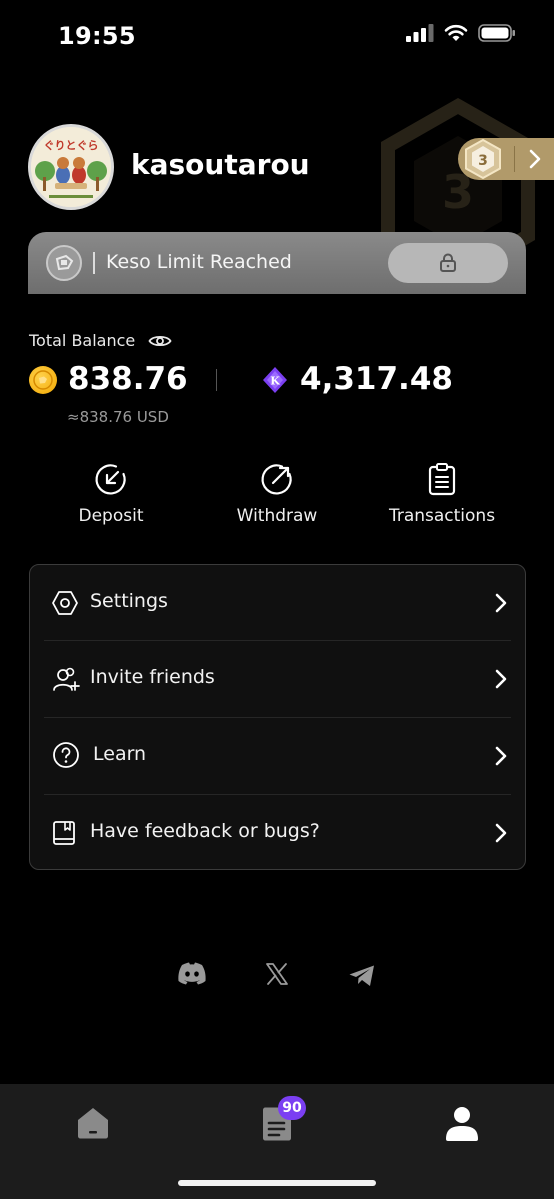 The height and width of the screenshot is (1199, 554). Describe the element at coordinates (71, 145) in the screenshot. I see `svg-text: ぐりとぐら` at that location.